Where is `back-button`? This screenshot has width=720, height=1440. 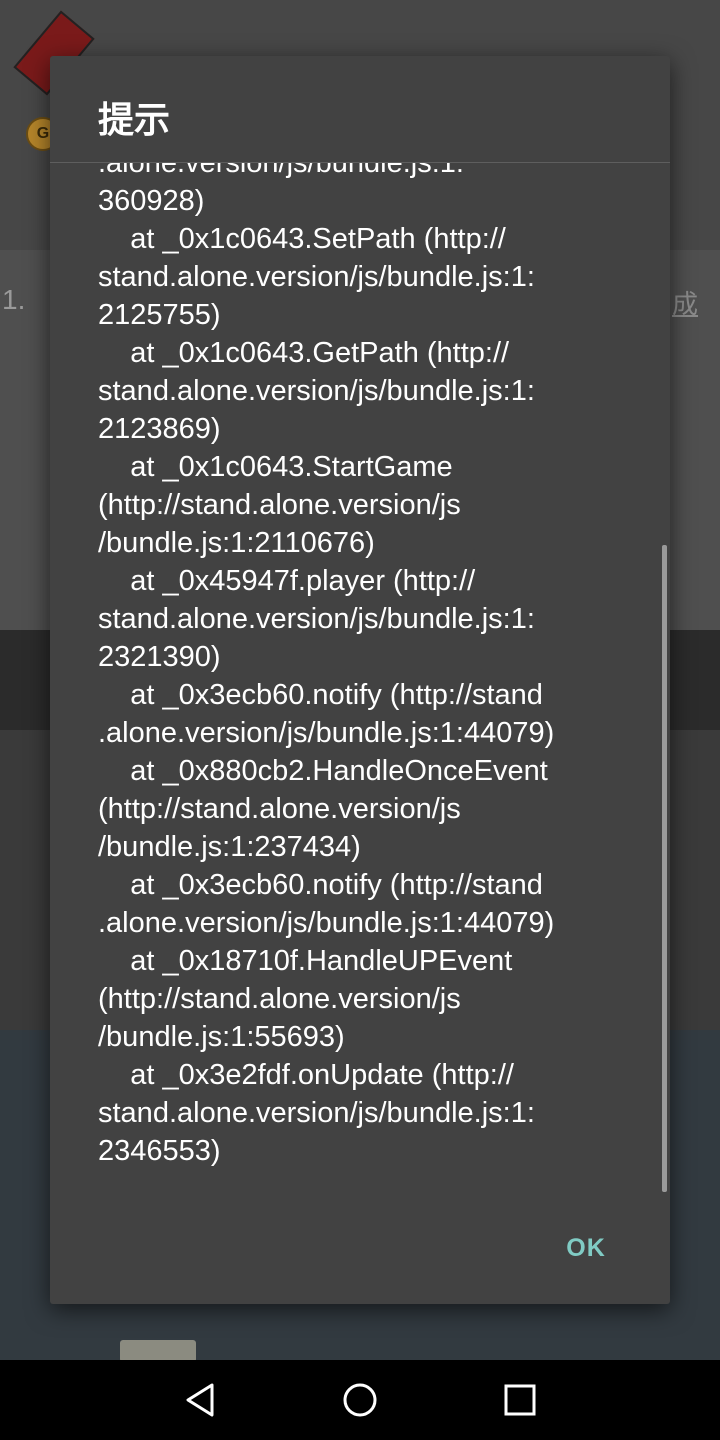 back-button is located at coordinates (200, 1400).